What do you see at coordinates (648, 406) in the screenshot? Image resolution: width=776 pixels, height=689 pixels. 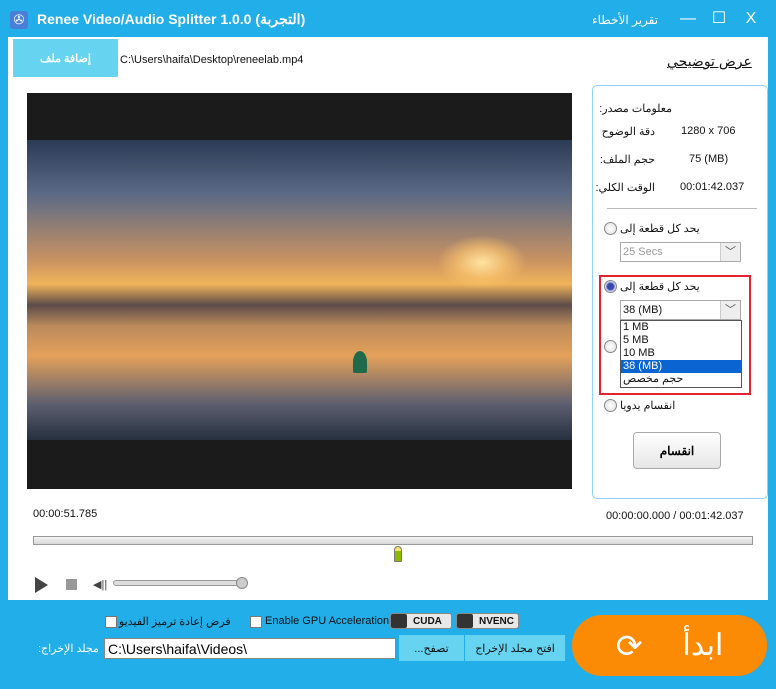 I see `manual-split-label: انقسام يدويا` at bounding box center [648, 406].